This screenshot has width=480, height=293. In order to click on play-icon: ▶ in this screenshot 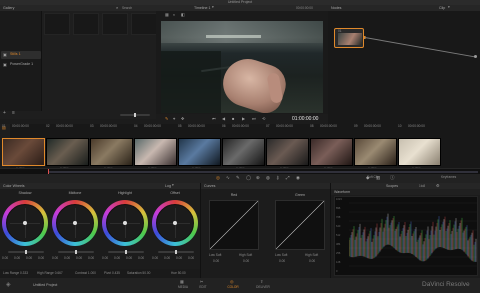, I will do `click(243, 118)`.